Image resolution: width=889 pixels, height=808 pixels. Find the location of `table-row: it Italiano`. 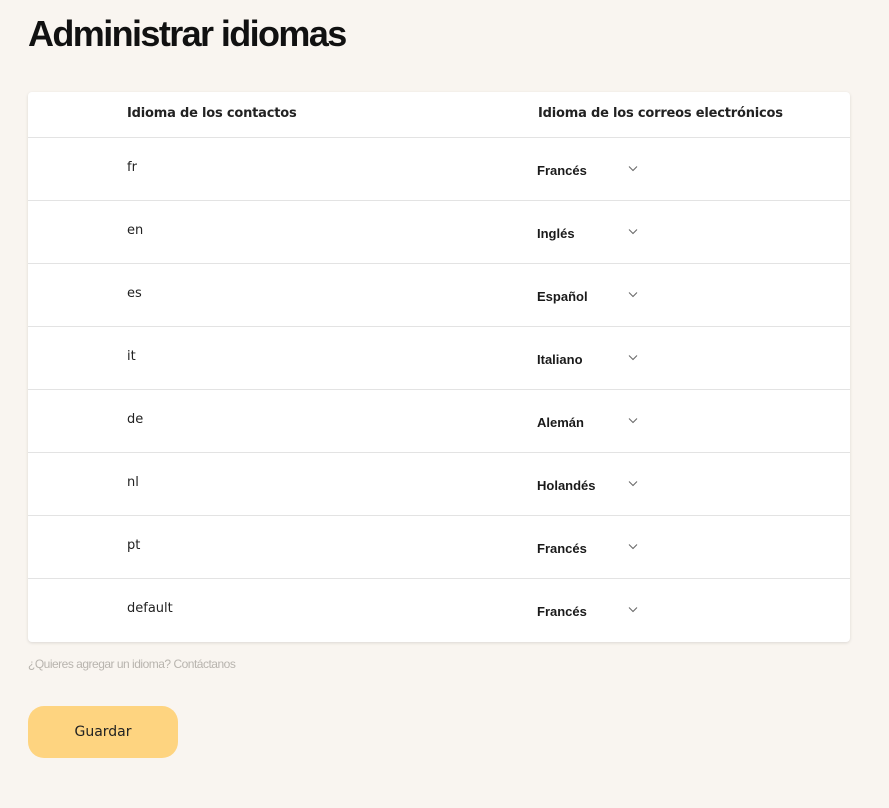

table-row: it Italiano is located at coordinates (439, 358).